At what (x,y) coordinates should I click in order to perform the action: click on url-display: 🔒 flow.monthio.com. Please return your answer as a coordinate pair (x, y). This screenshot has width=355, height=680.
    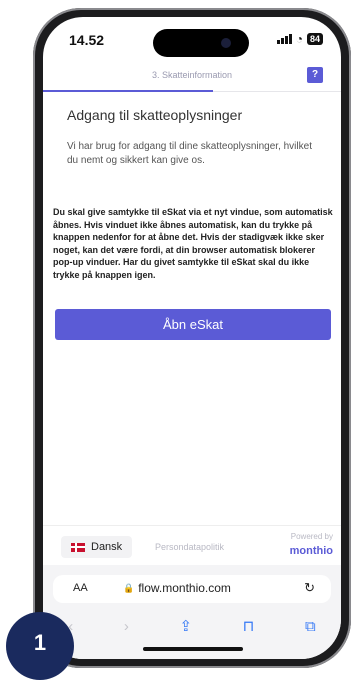
    Looking at the image, I should click on (177, 588).